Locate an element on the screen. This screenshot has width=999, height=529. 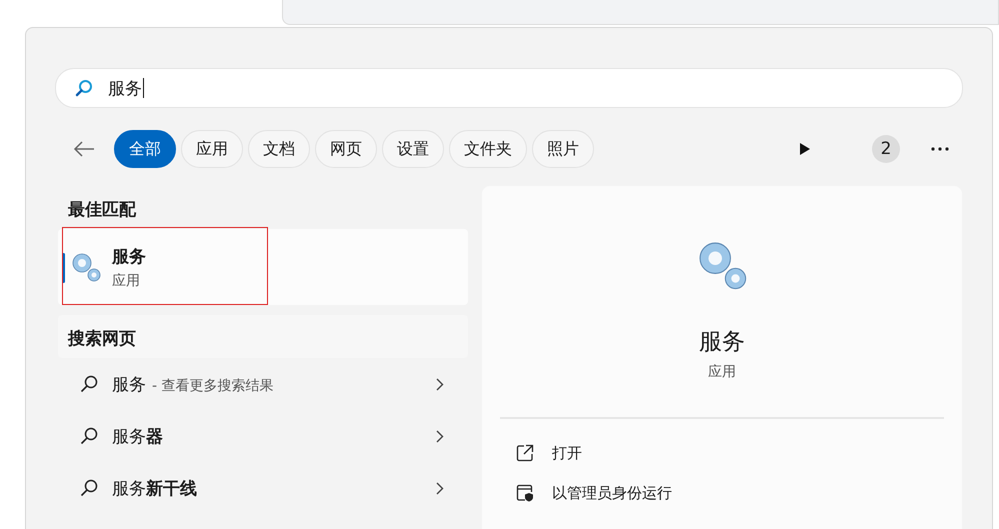
external-link-icon is located at coordinates (525, 453).